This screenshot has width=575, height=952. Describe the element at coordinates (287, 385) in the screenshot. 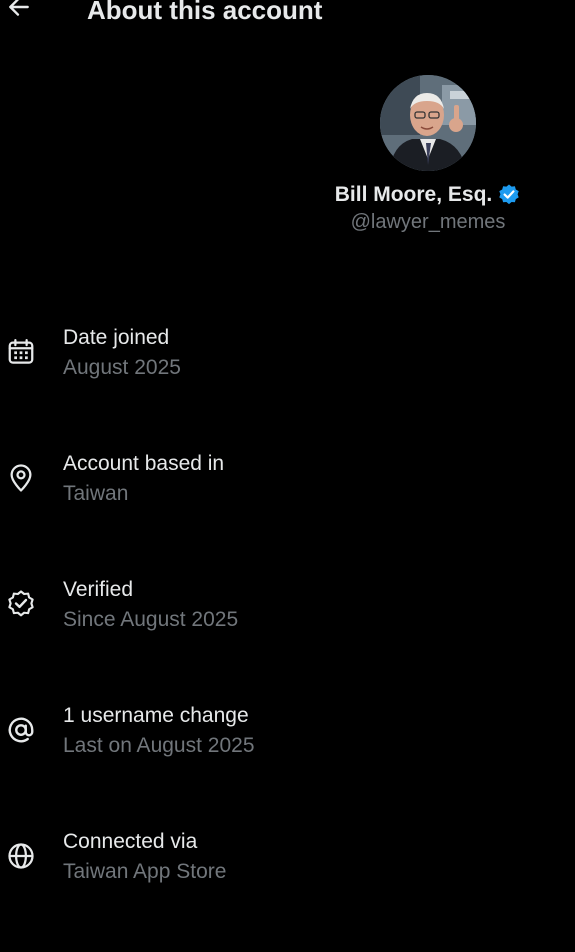

I see `list-item-date-joined: Date joined August 2025` at that location.